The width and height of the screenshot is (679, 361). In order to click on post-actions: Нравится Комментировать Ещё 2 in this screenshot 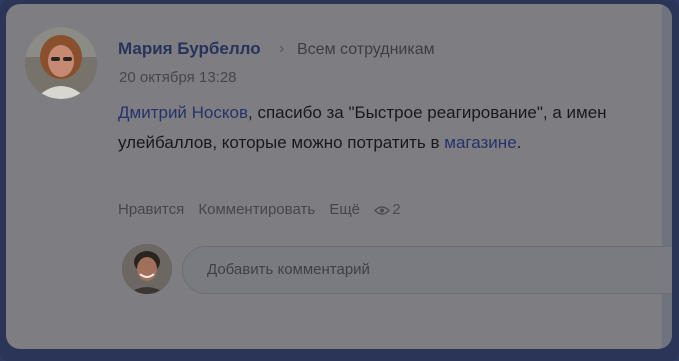, I will do `click(269, 209)`.